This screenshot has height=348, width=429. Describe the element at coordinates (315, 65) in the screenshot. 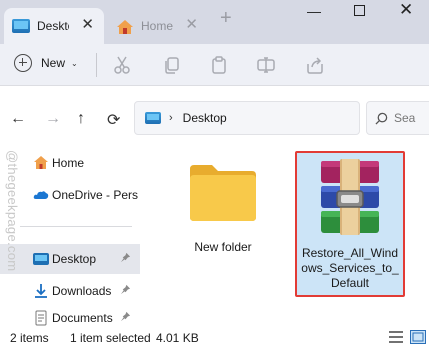

I see `share-icon` at that location.